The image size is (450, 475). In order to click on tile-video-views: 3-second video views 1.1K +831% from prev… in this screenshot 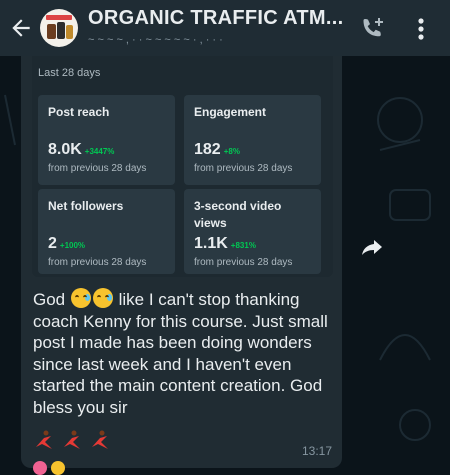, I will do `click(252, 231)`.